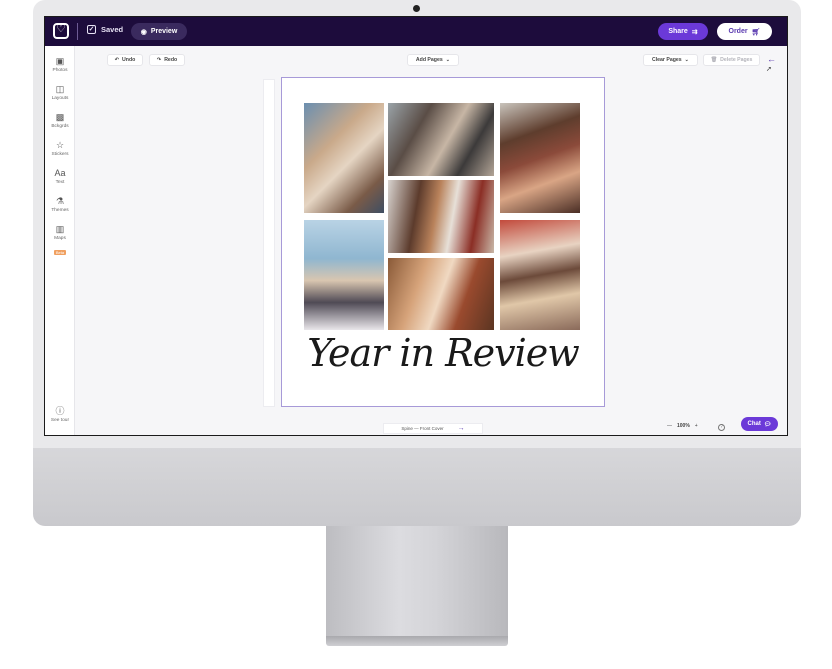 Image resolution: width=832 pixels, height=669 pixels. I want to click on trash-icon: 🗑︎, so click(714, 60).